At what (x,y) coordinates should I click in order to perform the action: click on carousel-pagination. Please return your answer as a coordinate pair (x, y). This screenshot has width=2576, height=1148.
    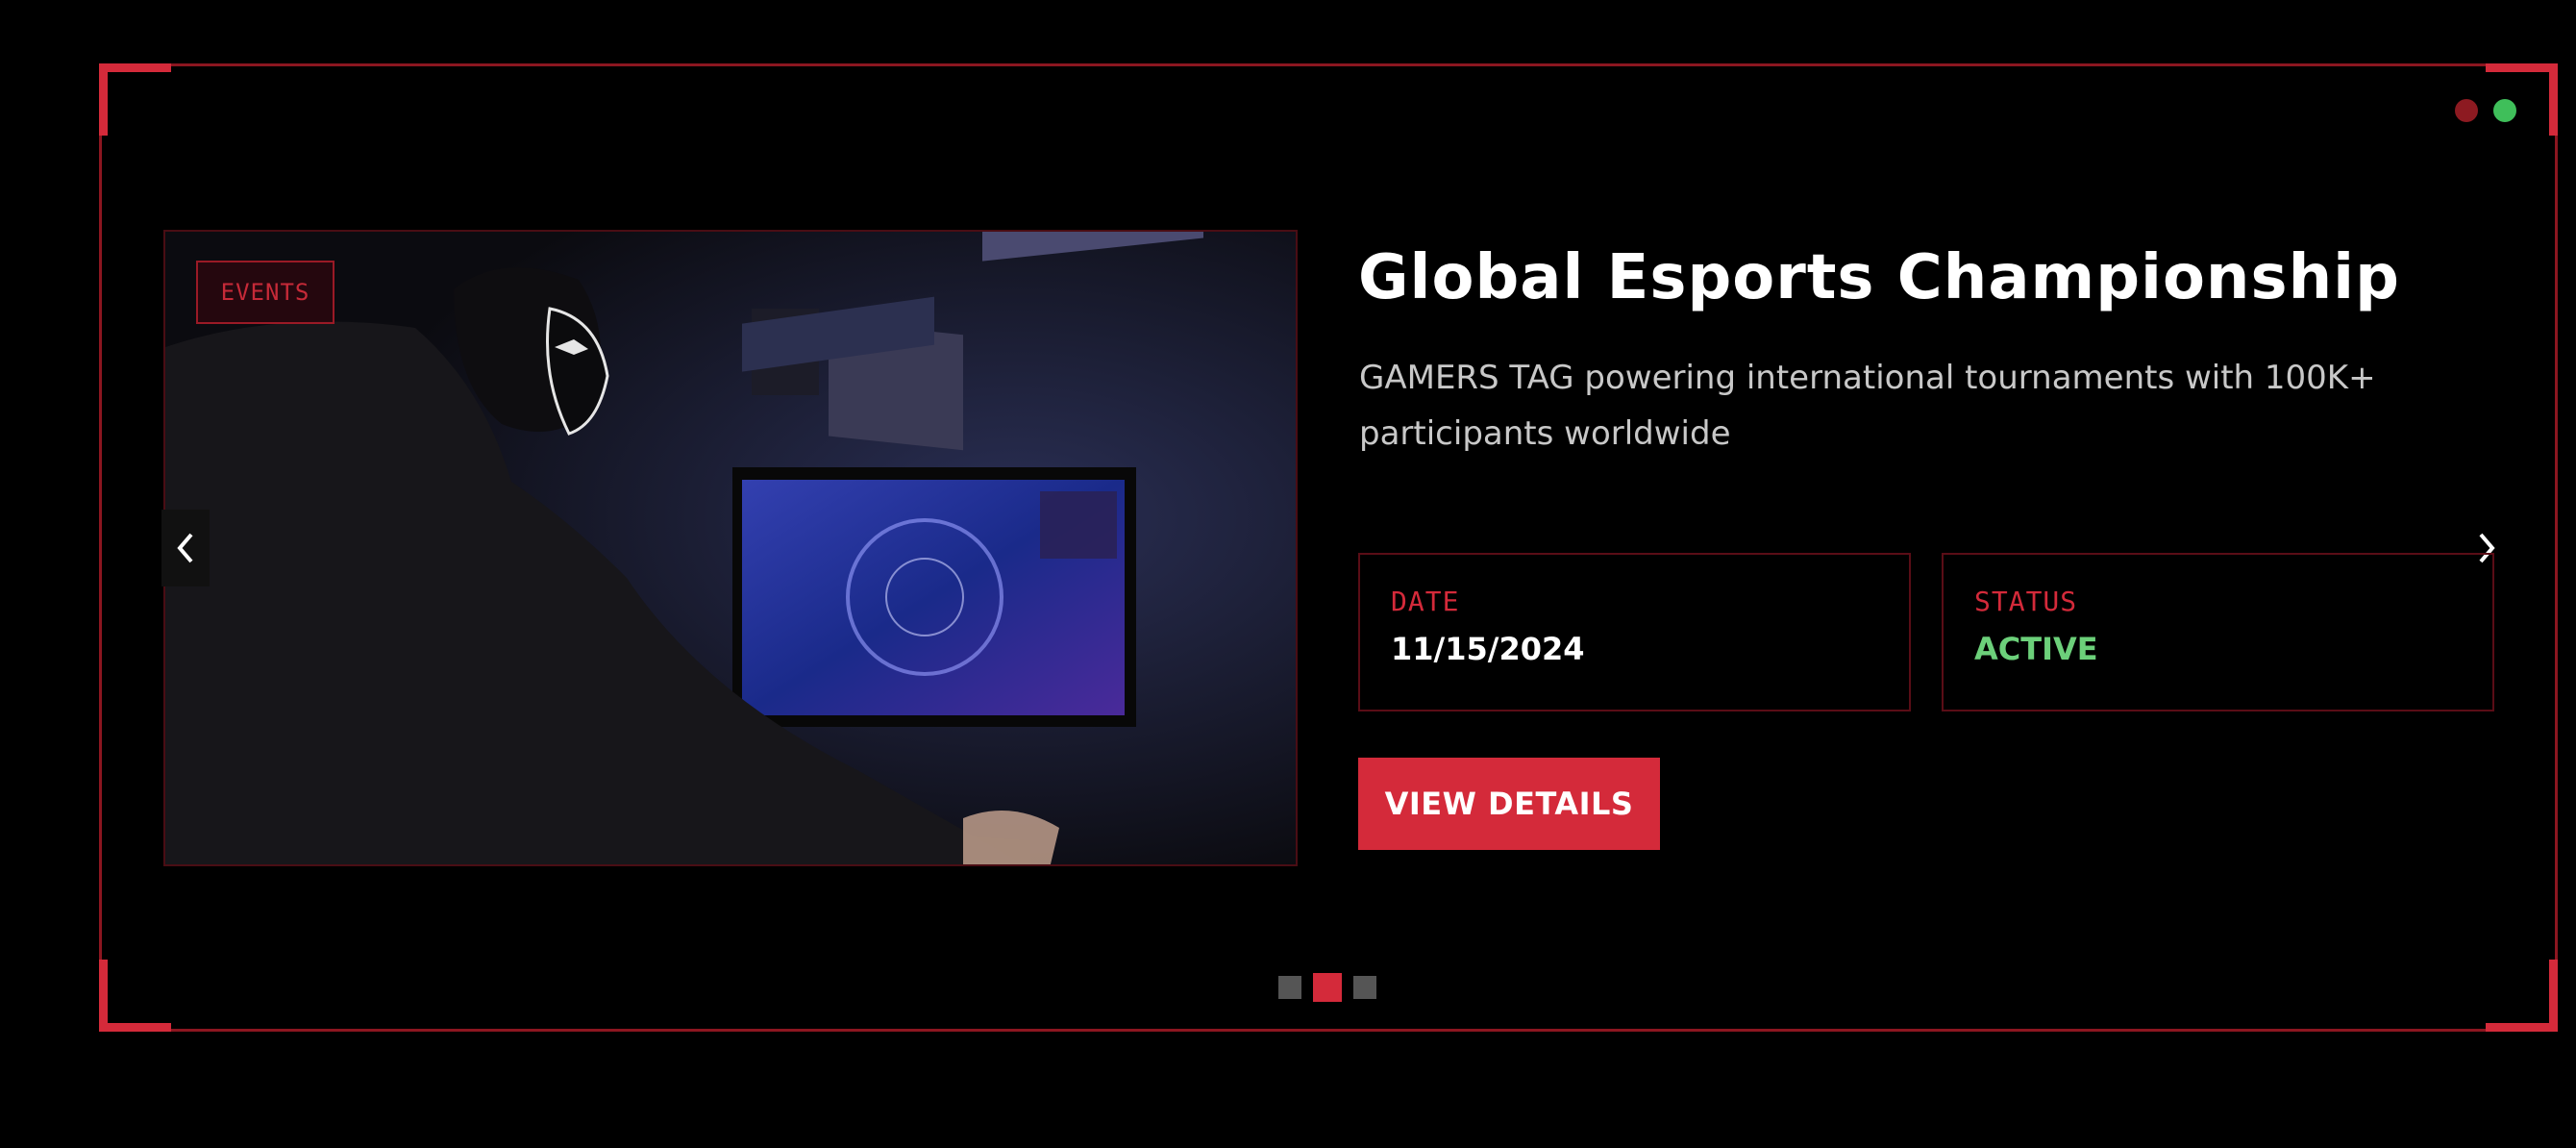
    Looking at the image, I should click on (1327, 987).